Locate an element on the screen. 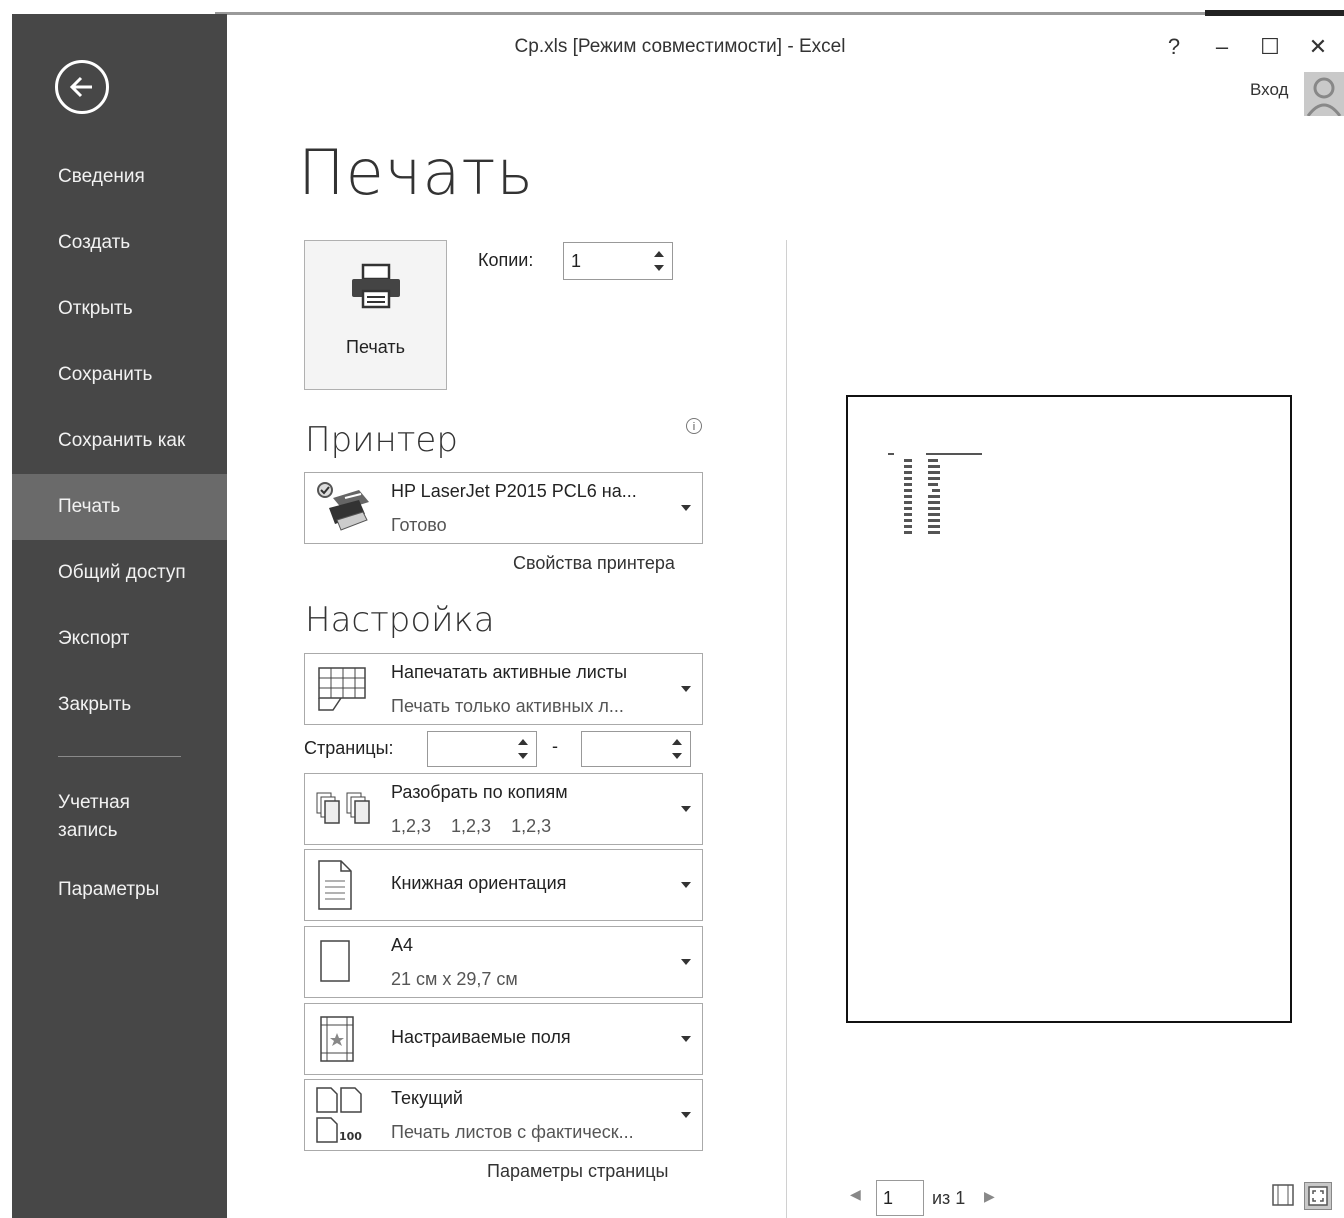 The width and height of the screenshot is (1344, 1218). nav-new: Создать is located at coordinates (119, 243).